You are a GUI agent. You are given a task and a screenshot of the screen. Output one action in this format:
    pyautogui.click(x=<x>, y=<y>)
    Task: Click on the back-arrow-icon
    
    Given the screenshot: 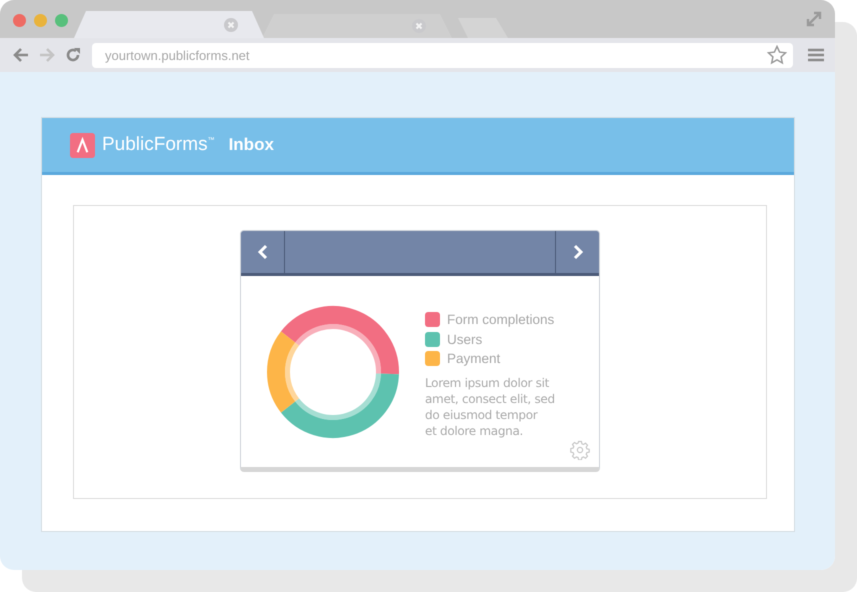 What is the action you would take?
    pyautogui.click(x=21, y=55)
    